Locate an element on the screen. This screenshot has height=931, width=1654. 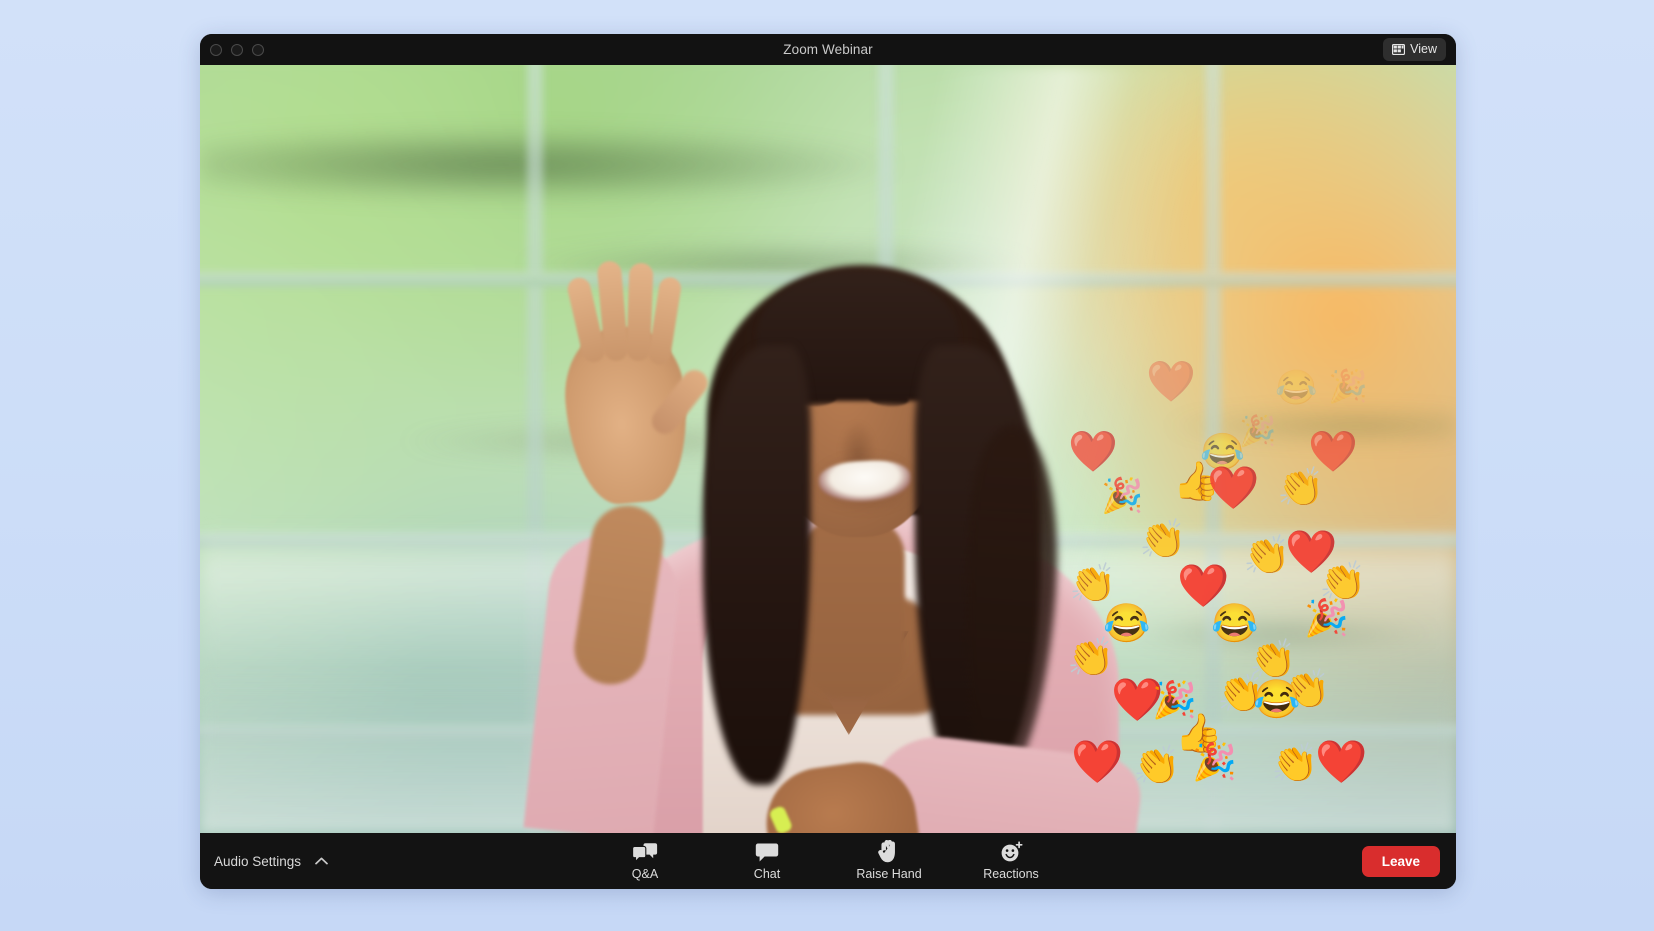
raise-hand-button: Raise Hand is located at coordinates (889, 860).